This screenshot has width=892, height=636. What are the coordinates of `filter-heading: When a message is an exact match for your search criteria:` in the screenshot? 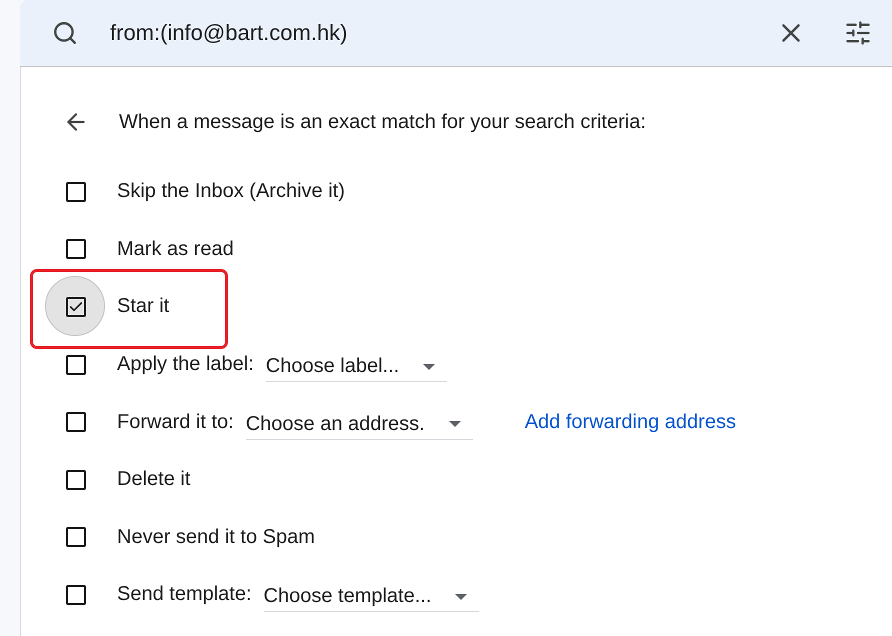 It's located at (382, 122).